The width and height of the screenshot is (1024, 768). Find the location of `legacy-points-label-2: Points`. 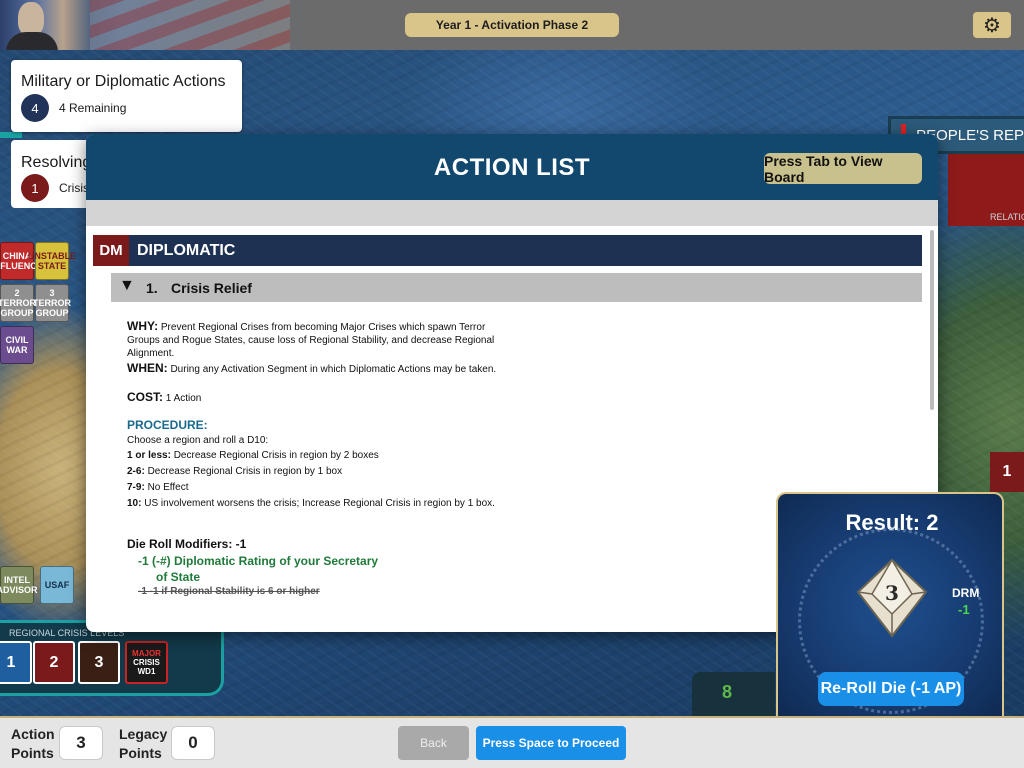

legacy-points-label-2: Points is located at coordinates (140, 753).